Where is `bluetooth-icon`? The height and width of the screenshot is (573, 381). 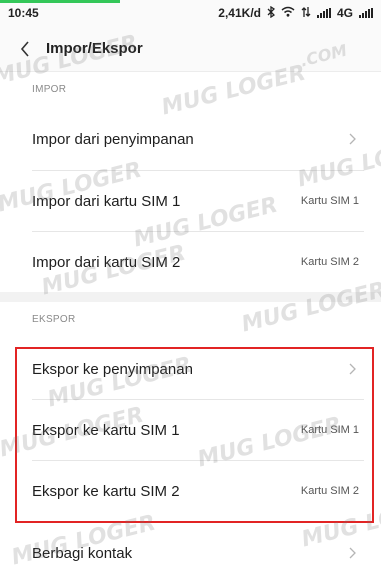
bluetooth-icon is located at coordinates (271, 13).